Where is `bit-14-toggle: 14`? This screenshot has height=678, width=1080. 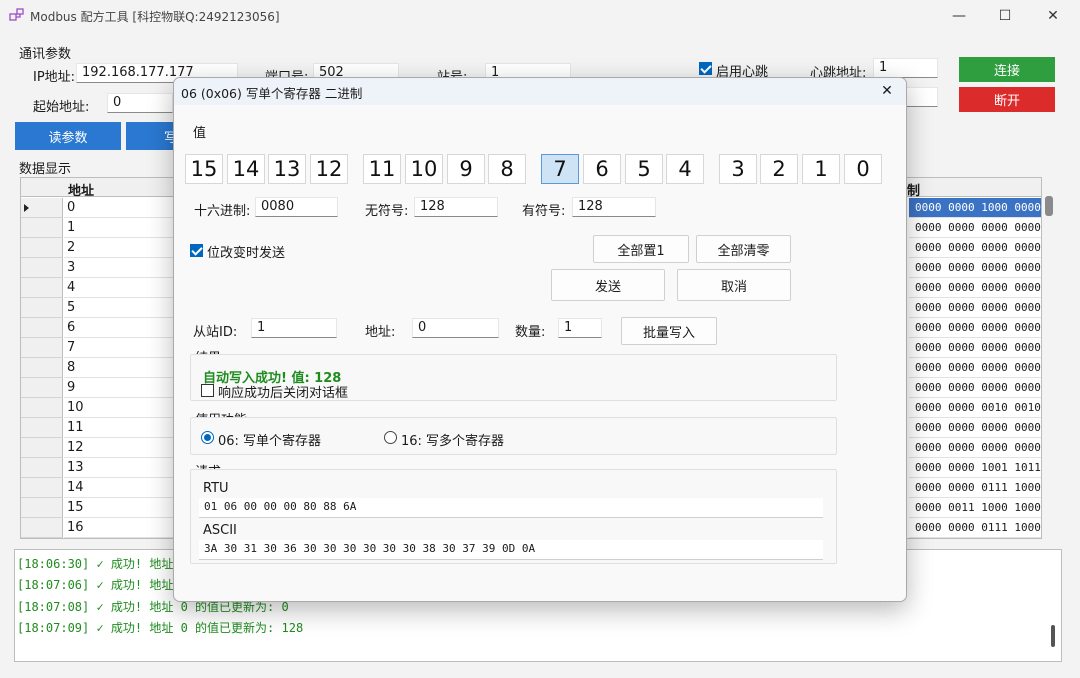 bit-14-toggle: 14 is located at coordinates (246, 169).